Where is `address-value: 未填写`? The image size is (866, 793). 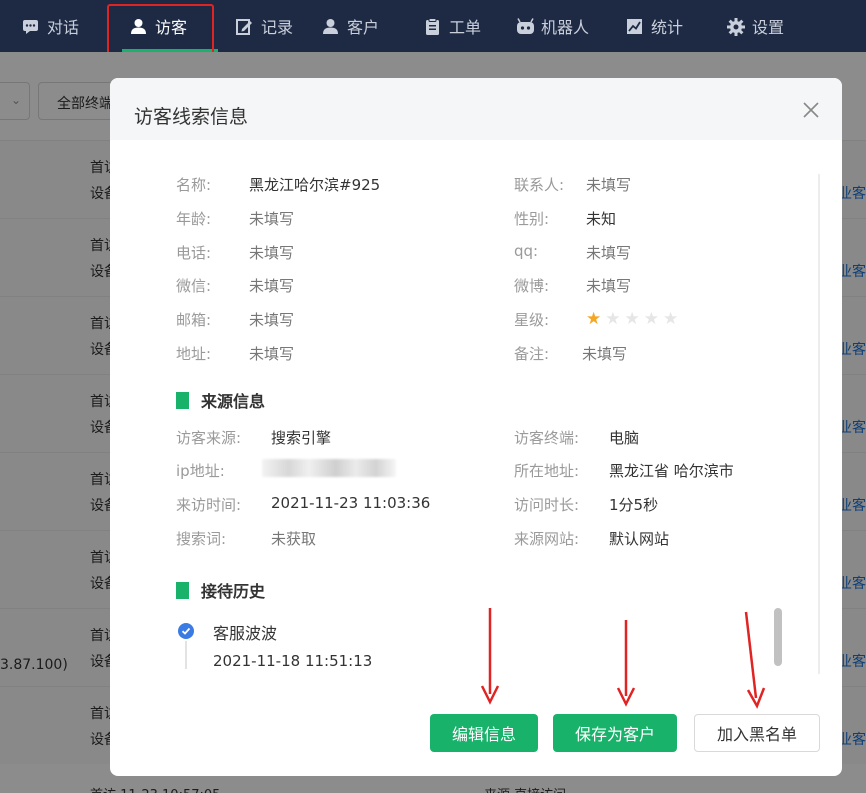
address-value: 未填写 is located at coordinates (272, 354).